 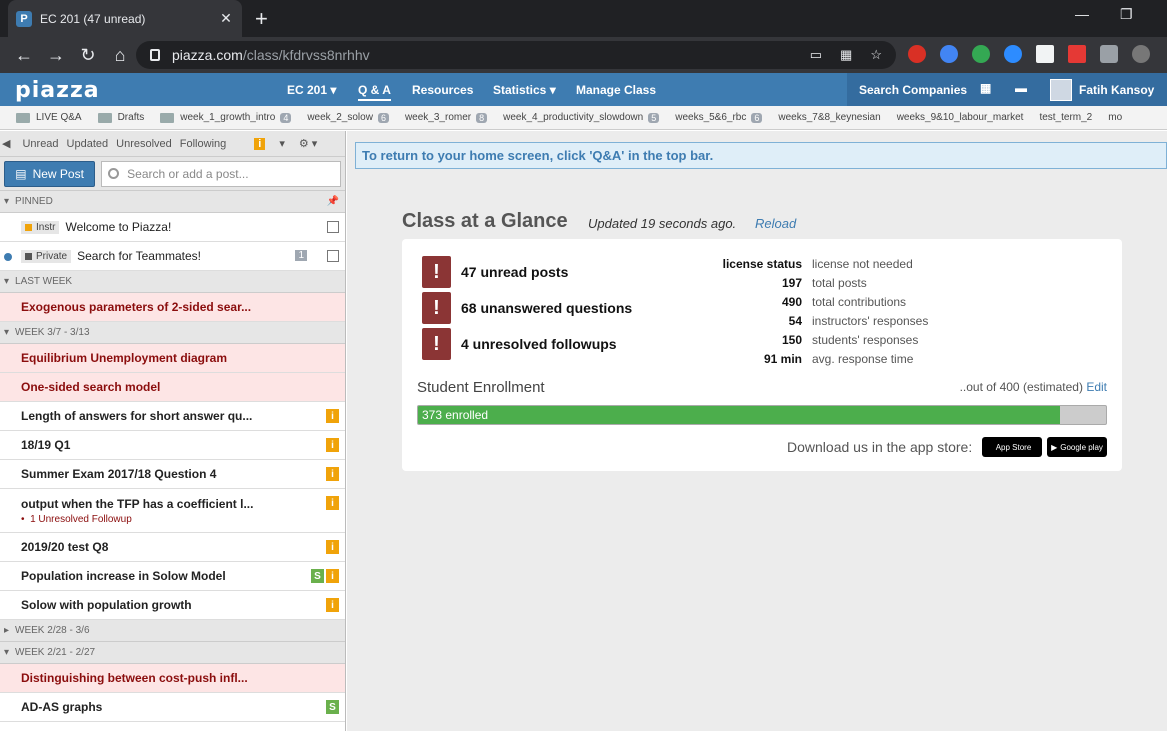 I want to click on kv-value: license not needed, so click(x=862, y=264).